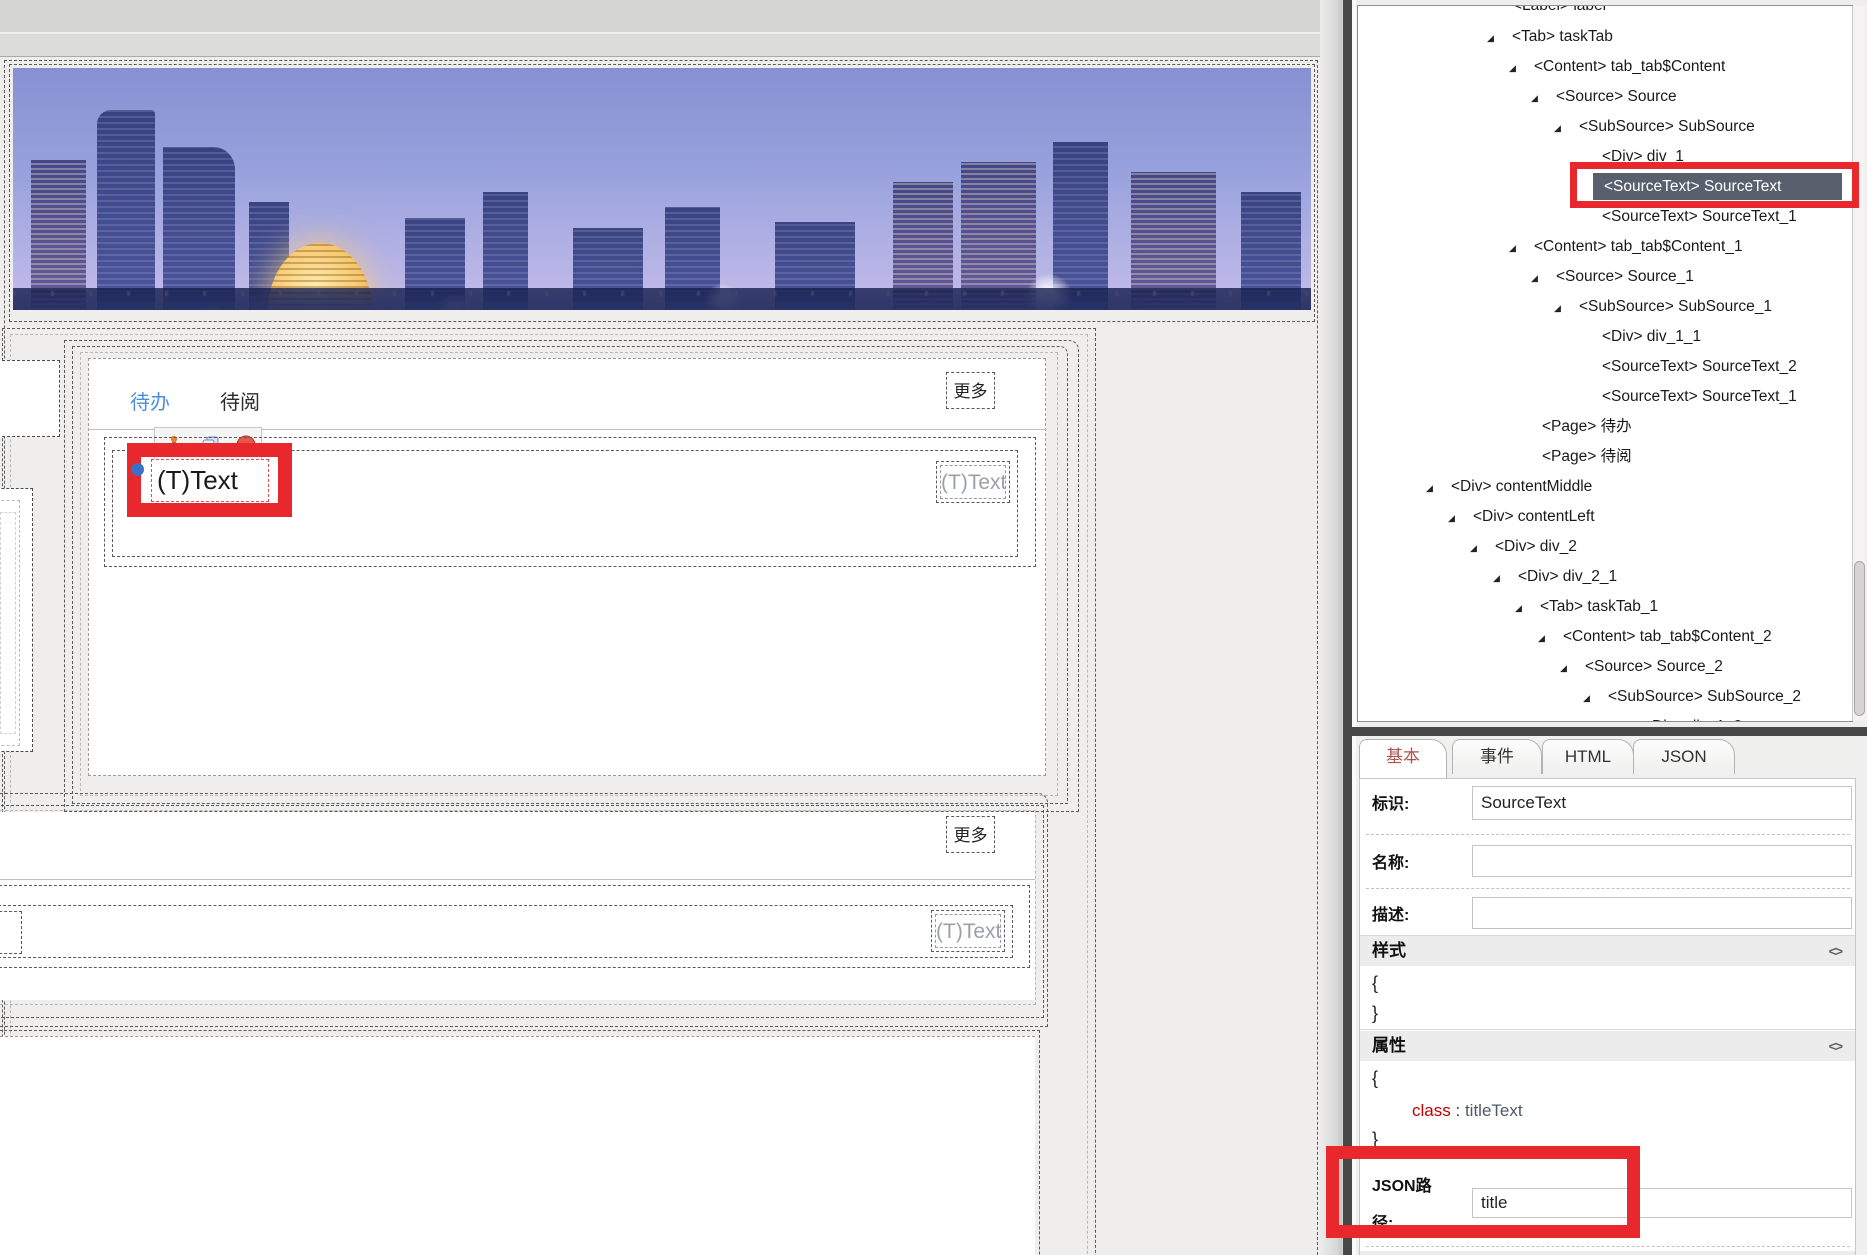 This screenshot has width=1867, height=1255. I want to click on annotation-box-selected-text, so click(209, 480).